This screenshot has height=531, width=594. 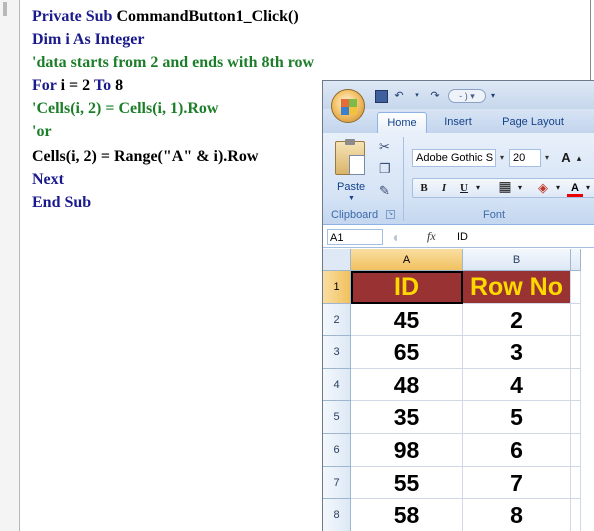 What do you see at coordinates (517, 417) in the screenshot?
I see `data-cell: 5` at bounding box center [517, 417].